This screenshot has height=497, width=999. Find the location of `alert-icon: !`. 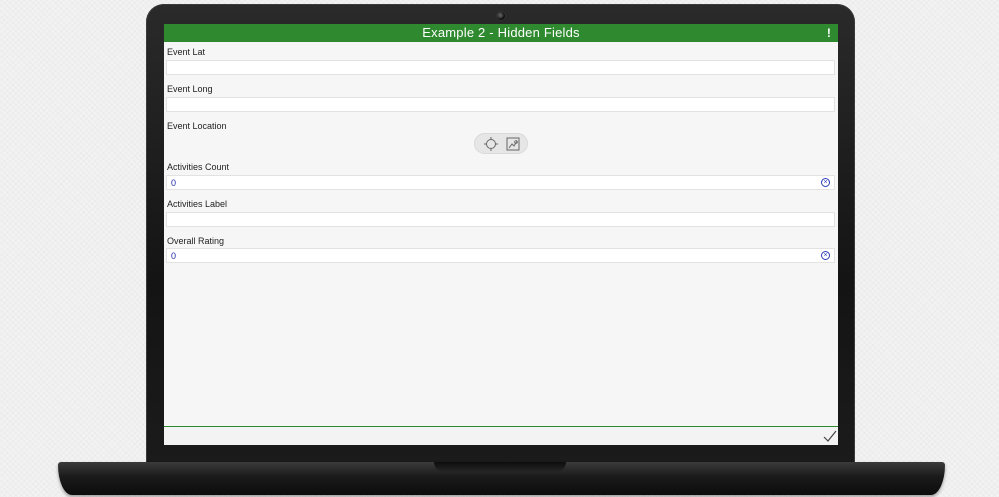

alert-icon: ! is located at coordinates (829, 33).